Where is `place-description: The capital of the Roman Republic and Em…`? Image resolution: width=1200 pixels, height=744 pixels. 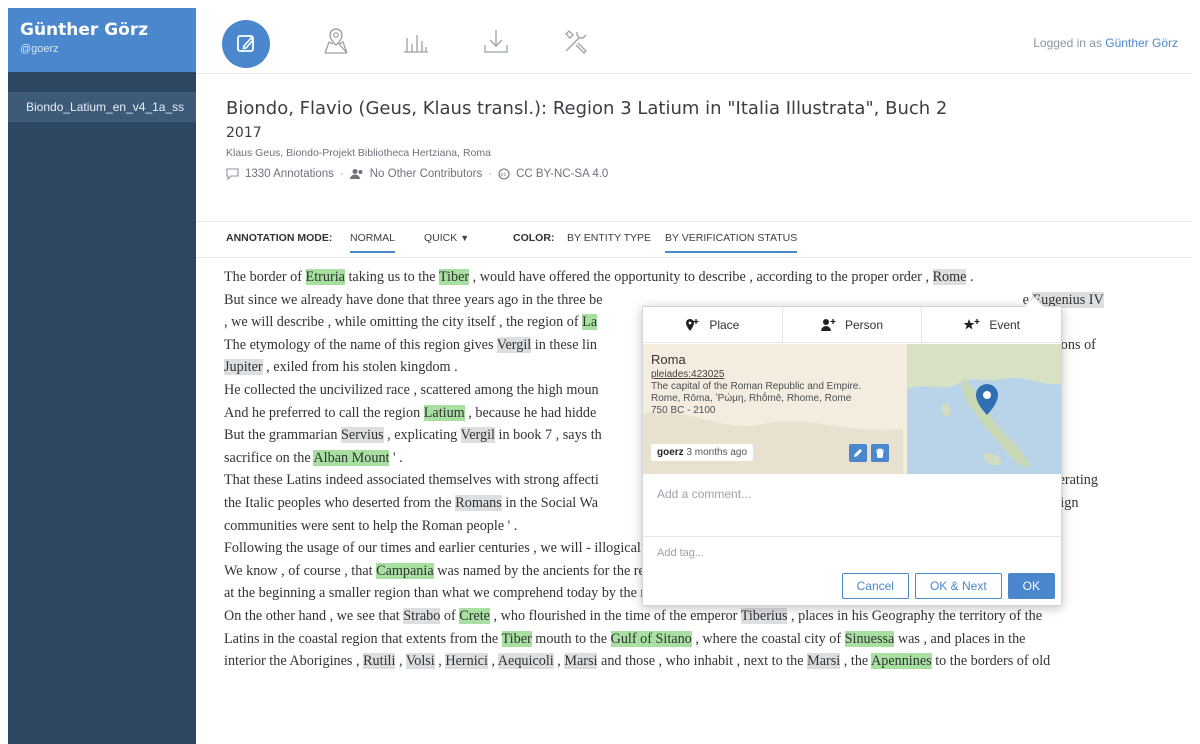 place-description: The capital of the Roman Republic and Em… is located at coordinates (756, 386).